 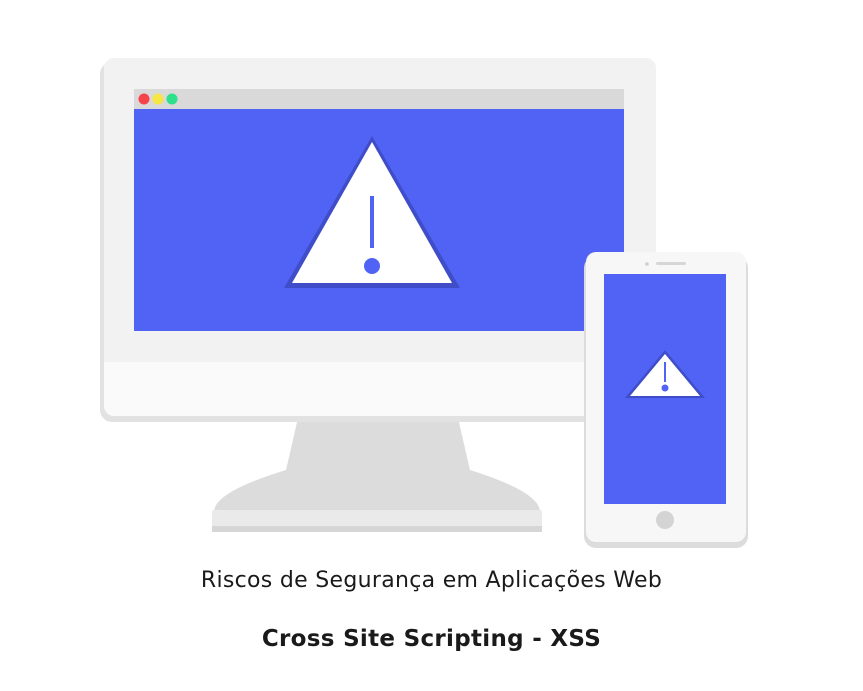 What do you see at coordinates (172, 99) in the screenshot?
I see `browser-maximize-dot` at bounding box center [172, 99].